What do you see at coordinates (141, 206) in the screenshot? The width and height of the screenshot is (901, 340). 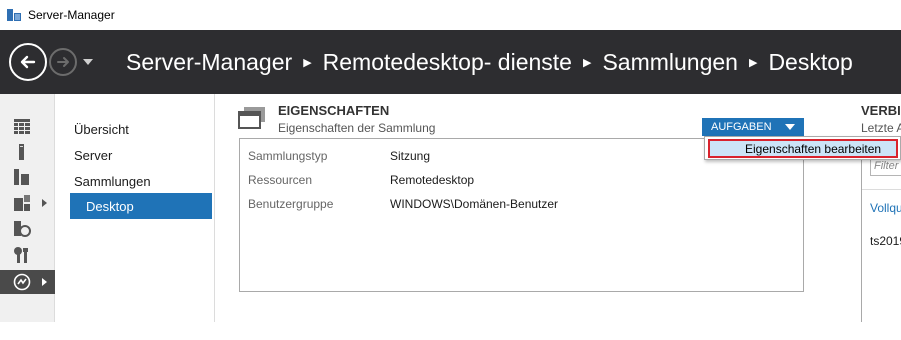 I see `subnav-item-desktop: Desktop` at bounding box center [141, 206].